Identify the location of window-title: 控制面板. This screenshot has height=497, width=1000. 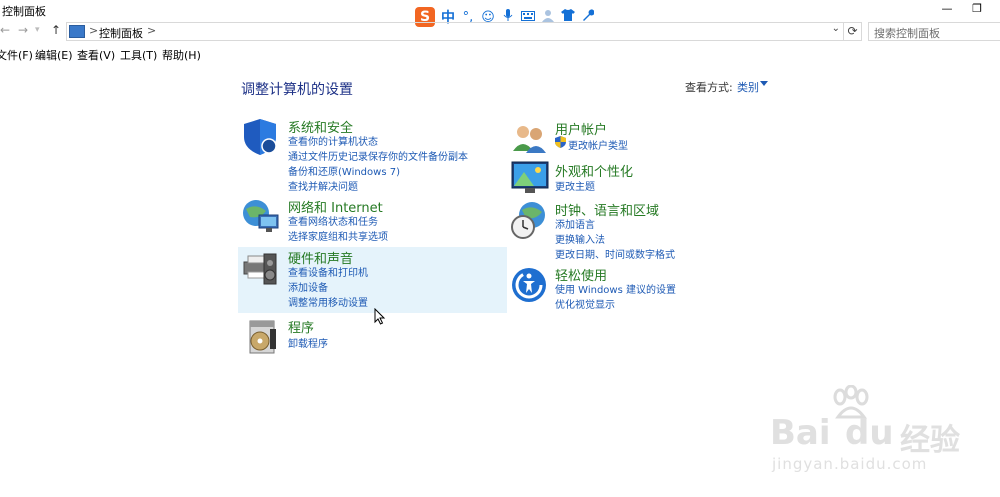
(24, 11).